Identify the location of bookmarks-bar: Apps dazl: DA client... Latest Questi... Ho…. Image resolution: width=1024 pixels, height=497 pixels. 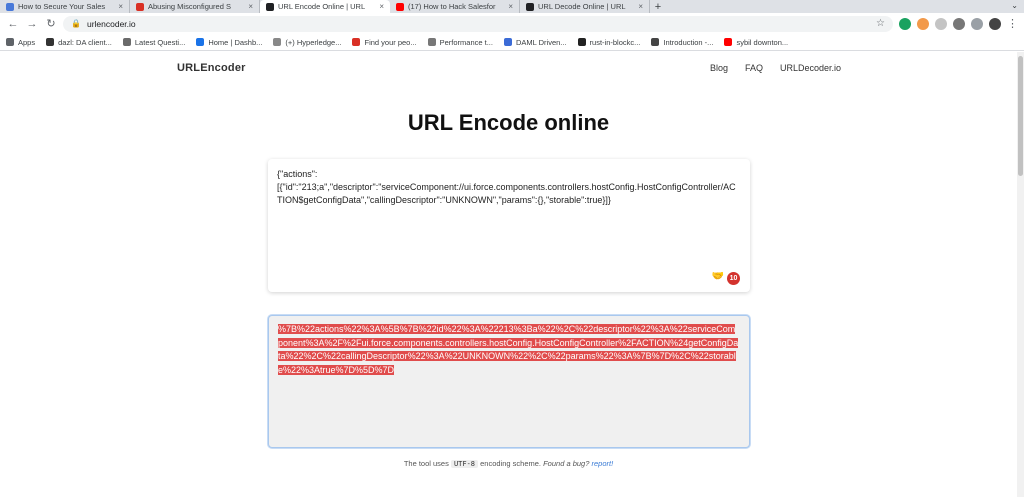
(512, 42).